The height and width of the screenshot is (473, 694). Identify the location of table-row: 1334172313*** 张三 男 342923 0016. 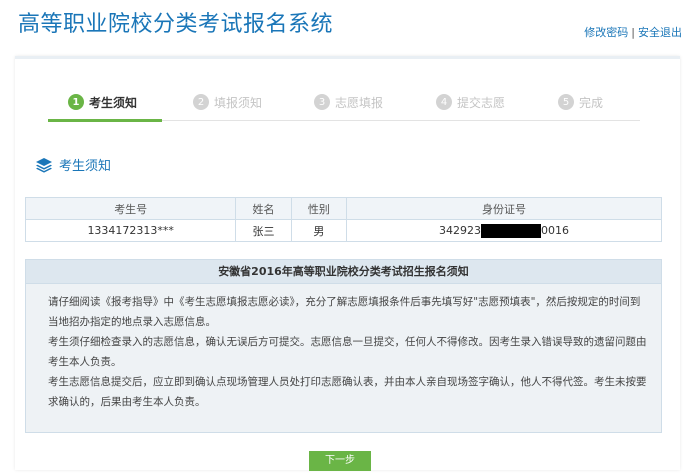
(343, 230).